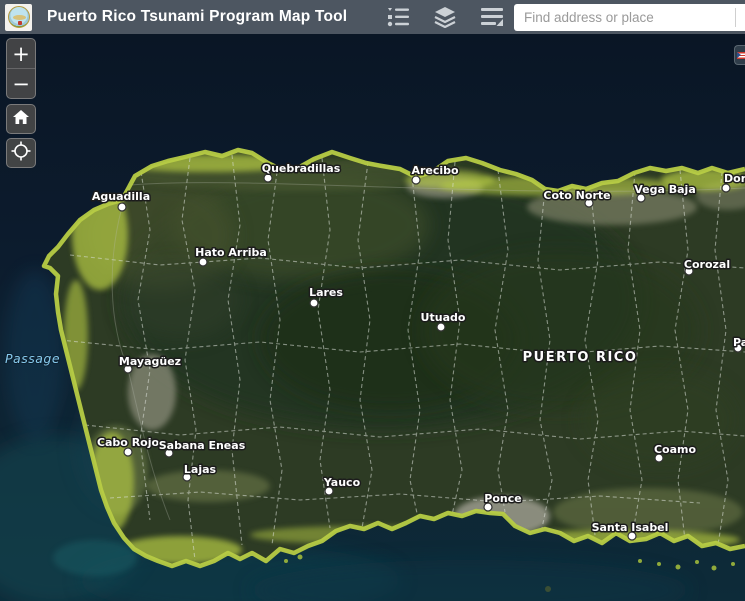 Image resolution: width=745 pixels, height=601 pixels. What do you see at coordinates (739, 342) in the screenshot?
I see `city-label: Pa` at bounding box center [739, 342].